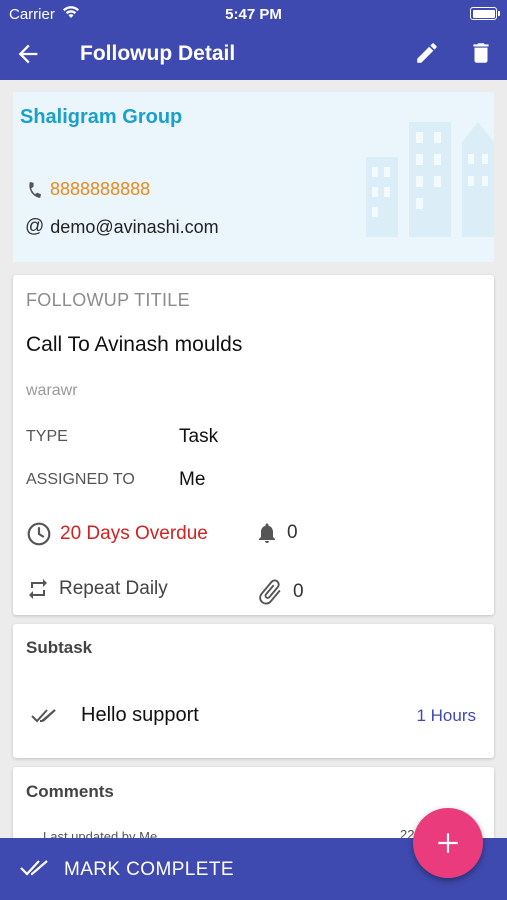 This screenshot has width=507, height=900. I want to click on reminder-row: 0, so click(276, 533).